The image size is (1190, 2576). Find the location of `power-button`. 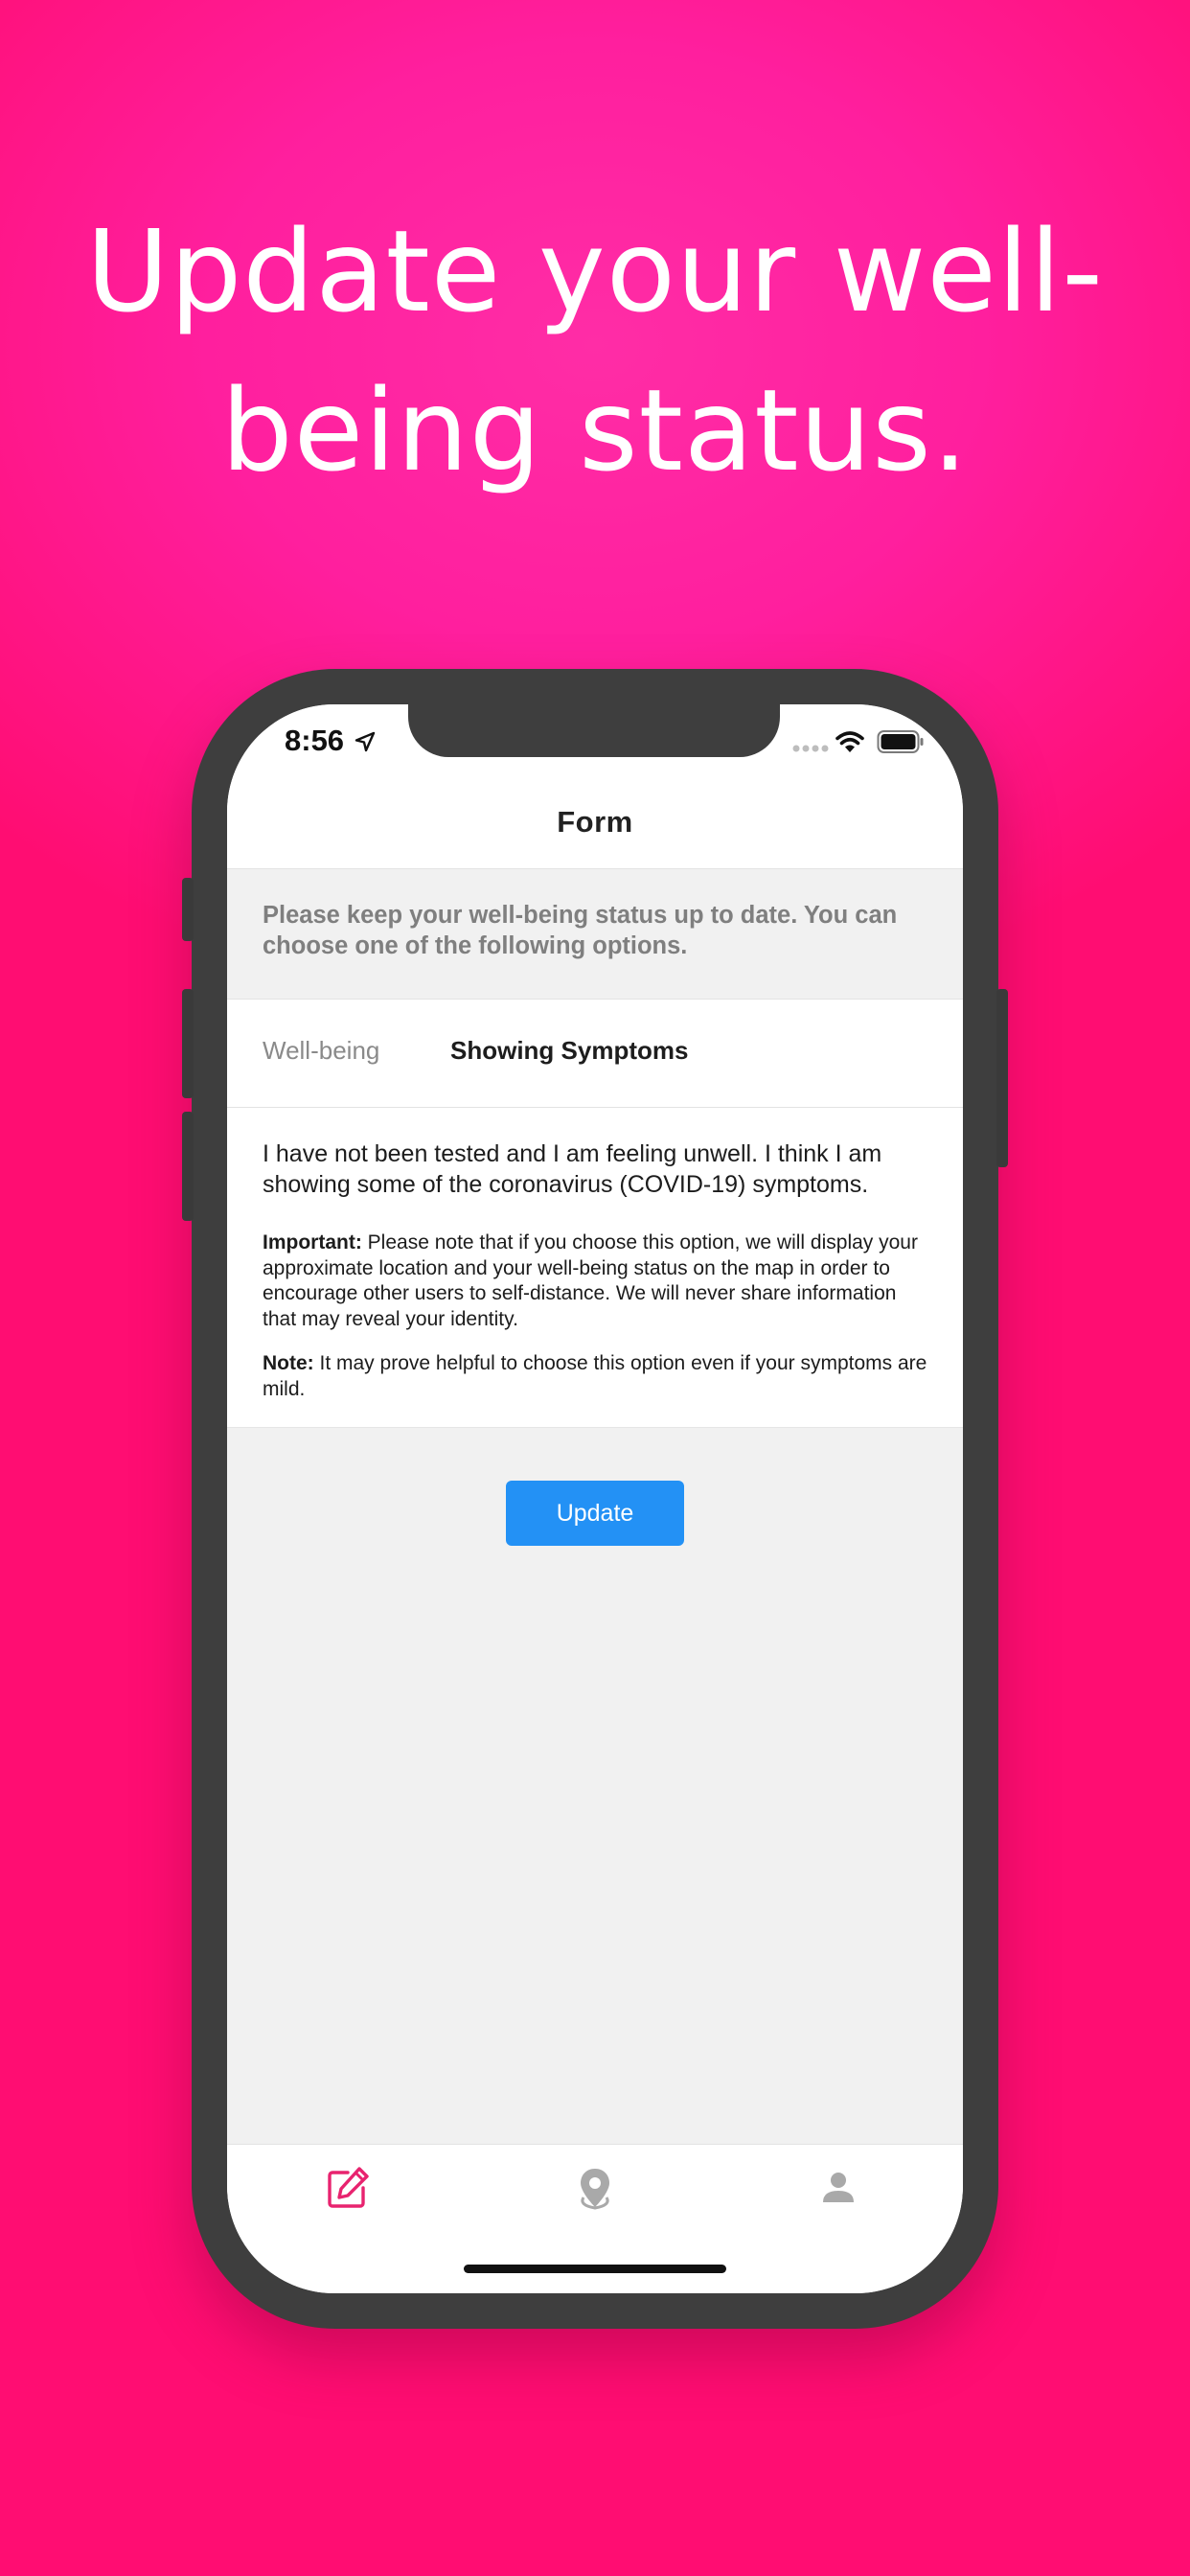

power-button is located at coordinates (1002, 1078).